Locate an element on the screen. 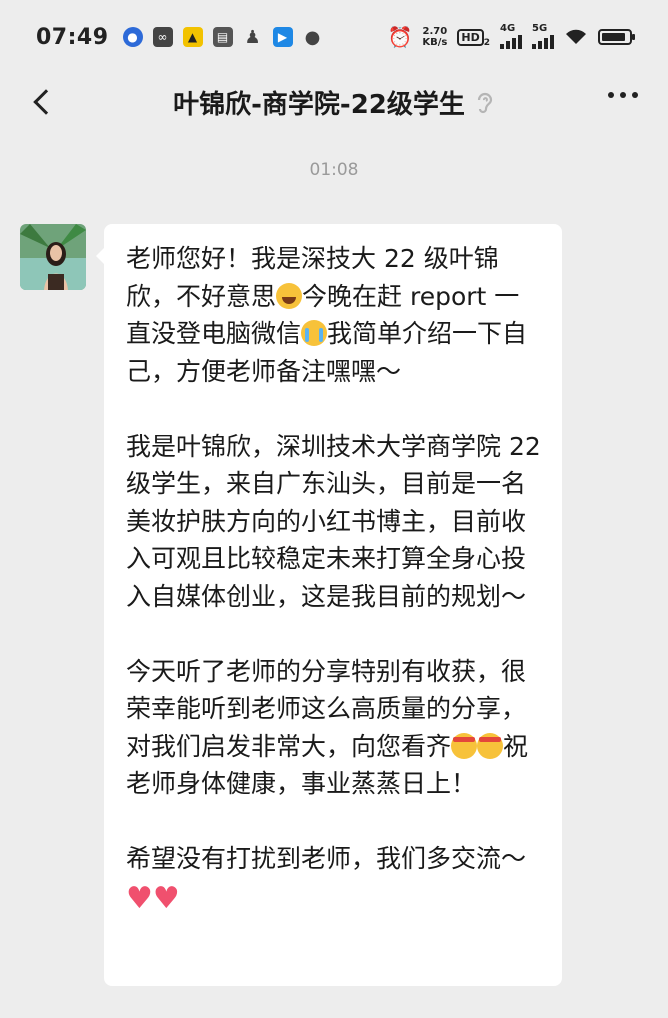 The width and height of the screenshot is (668, 1018). signal-5g-icon: 5G is located at coordinates (543, 36).